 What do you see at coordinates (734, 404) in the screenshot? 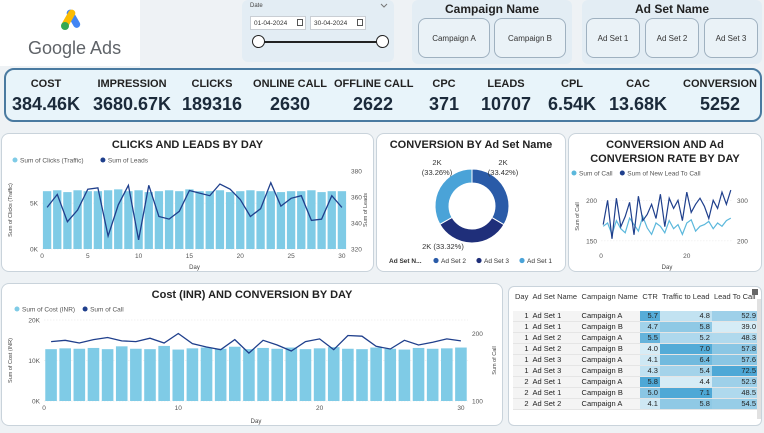
I see `table-cell: 54.5` at bounding box center [734, 404].